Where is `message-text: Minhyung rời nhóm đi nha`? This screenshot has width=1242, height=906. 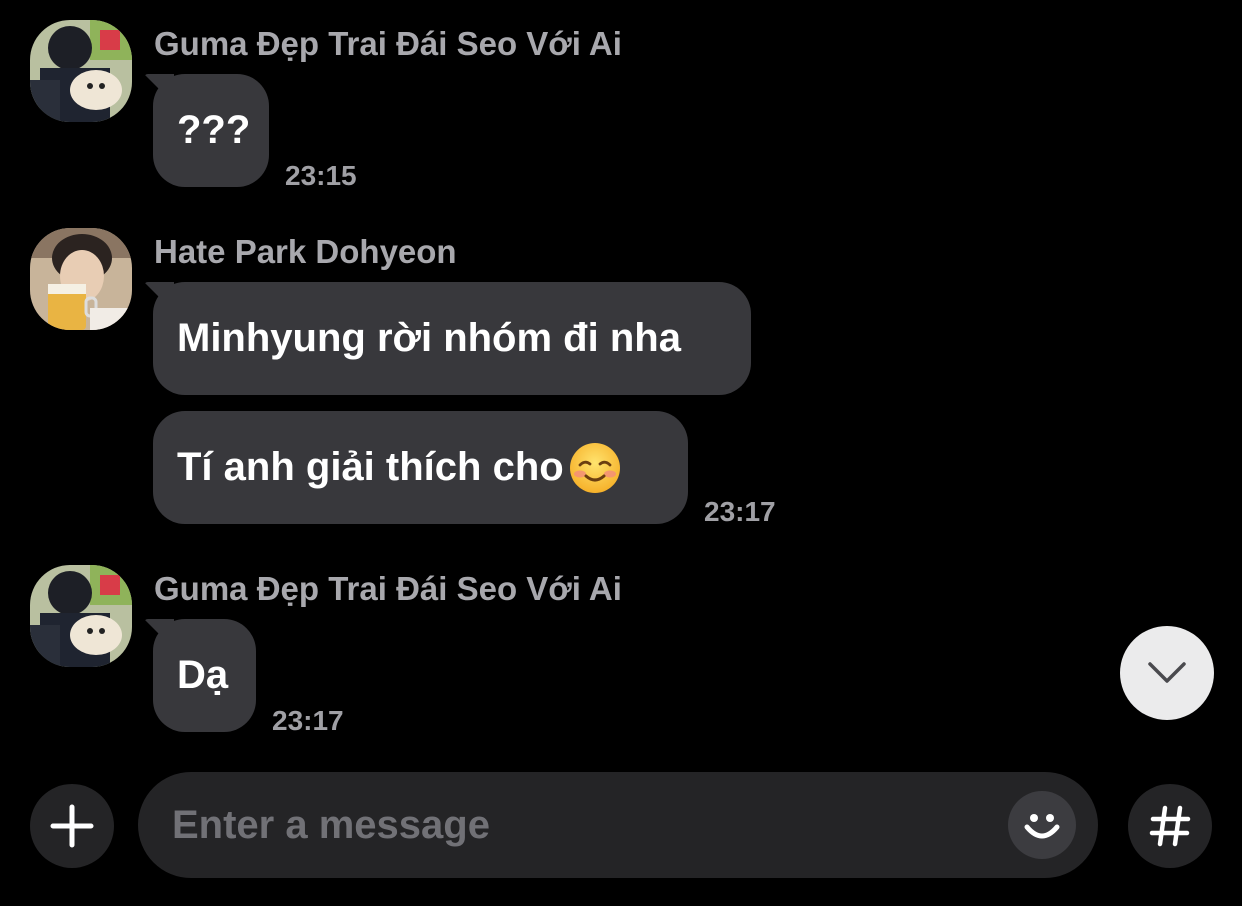
message-text: Minhyung rời nhóm đi nha is located at coordinates (429, 338).